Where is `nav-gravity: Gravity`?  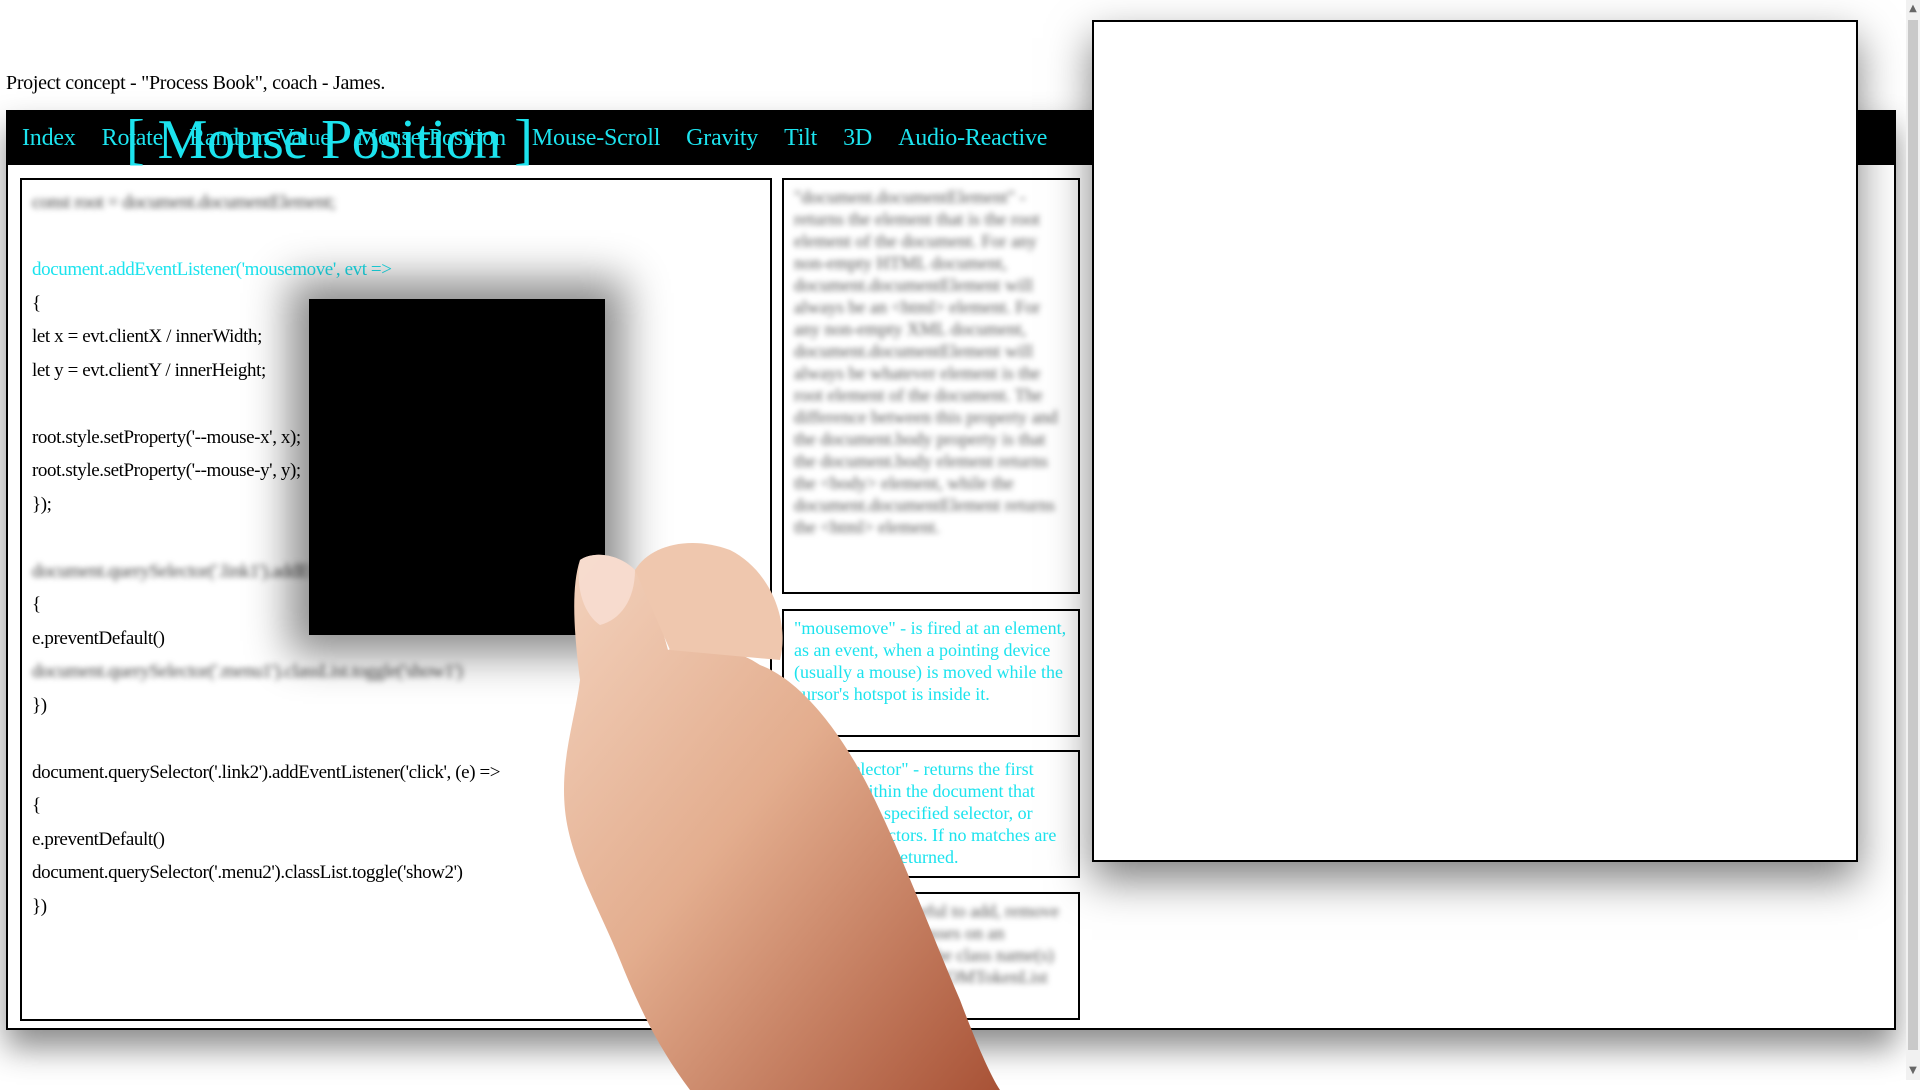
nav-gravity: Gravity is located at coordinates (722, 138).